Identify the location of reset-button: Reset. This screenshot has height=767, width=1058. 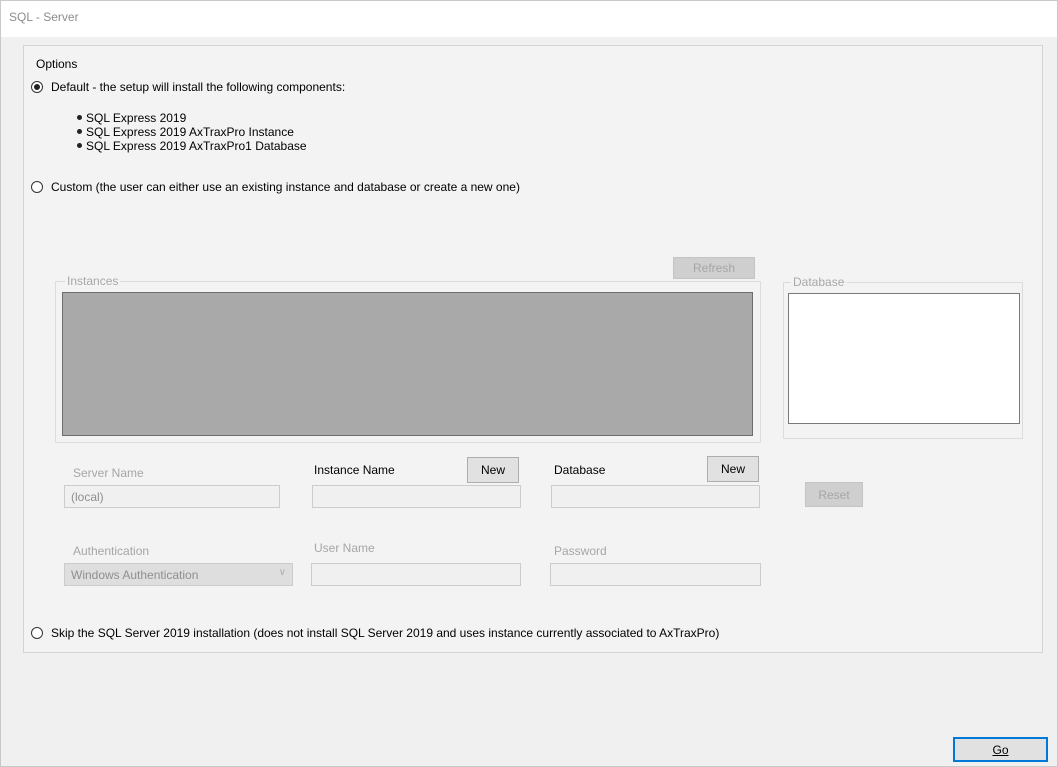
(834, 494).